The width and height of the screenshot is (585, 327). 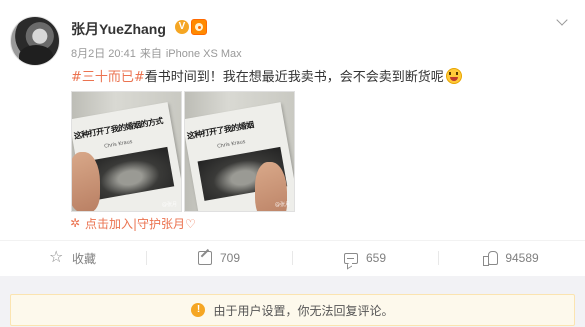 I want to click on notice-text: 由于用户设置，你无法回复评论。, so click(x=303, y=310).